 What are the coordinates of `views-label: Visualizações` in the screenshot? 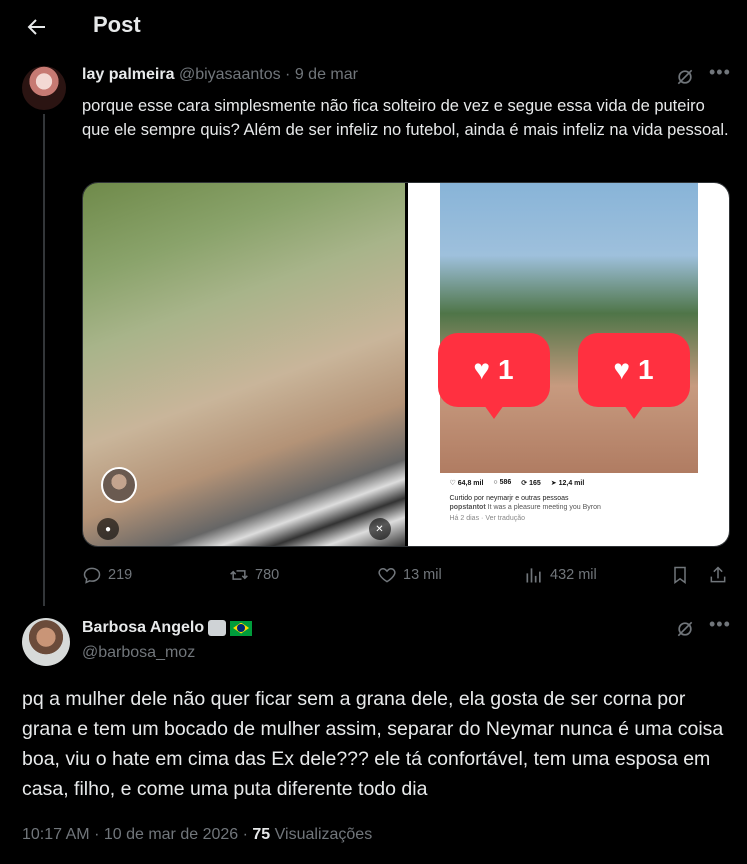 It's located at (323, 834).